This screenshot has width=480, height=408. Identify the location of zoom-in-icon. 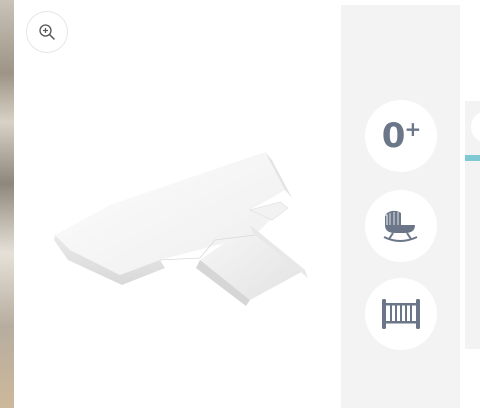
(47, 32).